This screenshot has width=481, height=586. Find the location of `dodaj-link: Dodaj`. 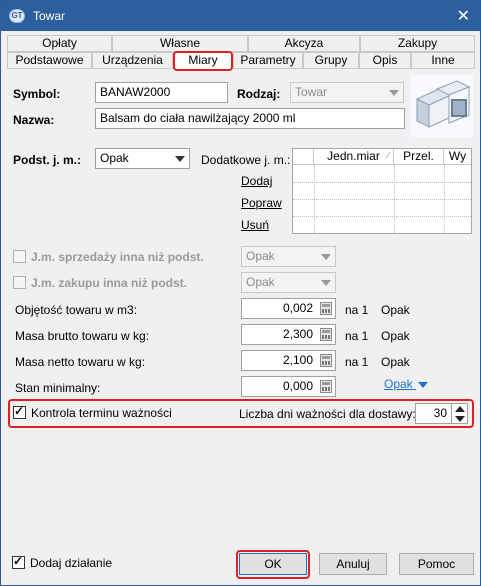

dodaj-link: Dodaj is located at coordinates (256, 181).